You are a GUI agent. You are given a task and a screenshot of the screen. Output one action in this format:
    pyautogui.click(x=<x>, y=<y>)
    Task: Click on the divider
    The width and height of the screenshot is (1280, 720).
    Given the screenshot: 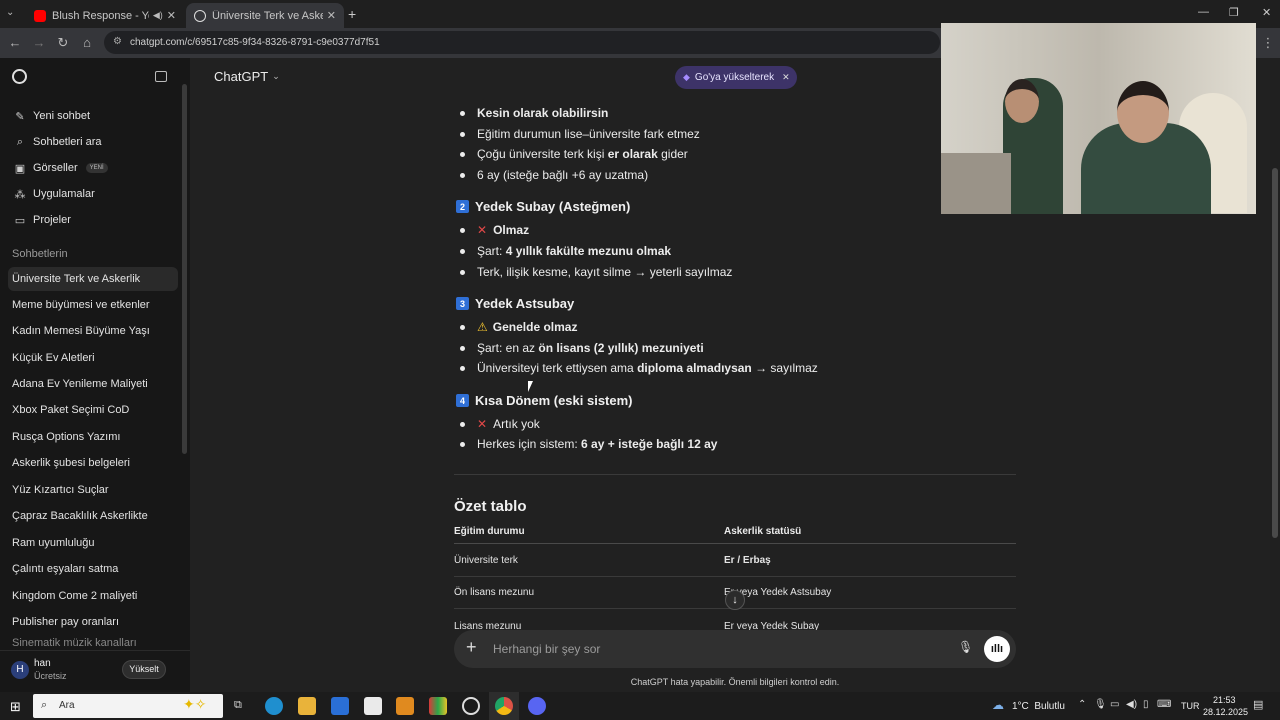 What is the action you would take?
    pyautogui.click(x=735, y=474)
    